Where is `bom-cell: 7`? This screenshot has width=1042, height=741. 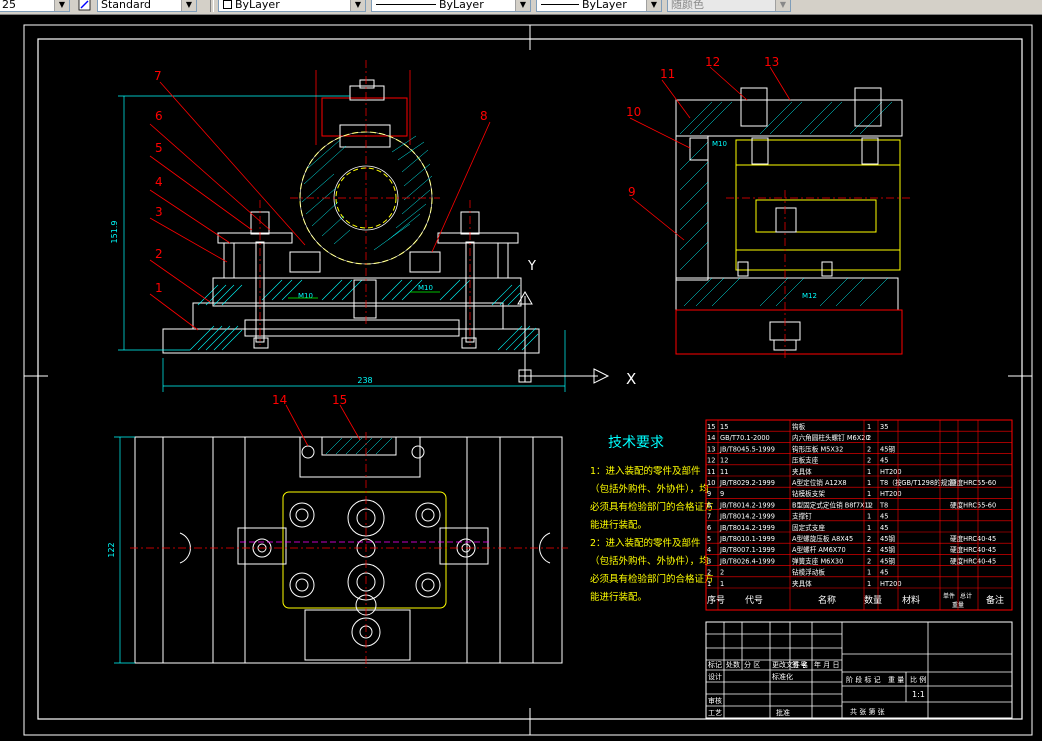 bom-cell: 7 is located at coordinates (709, 517).